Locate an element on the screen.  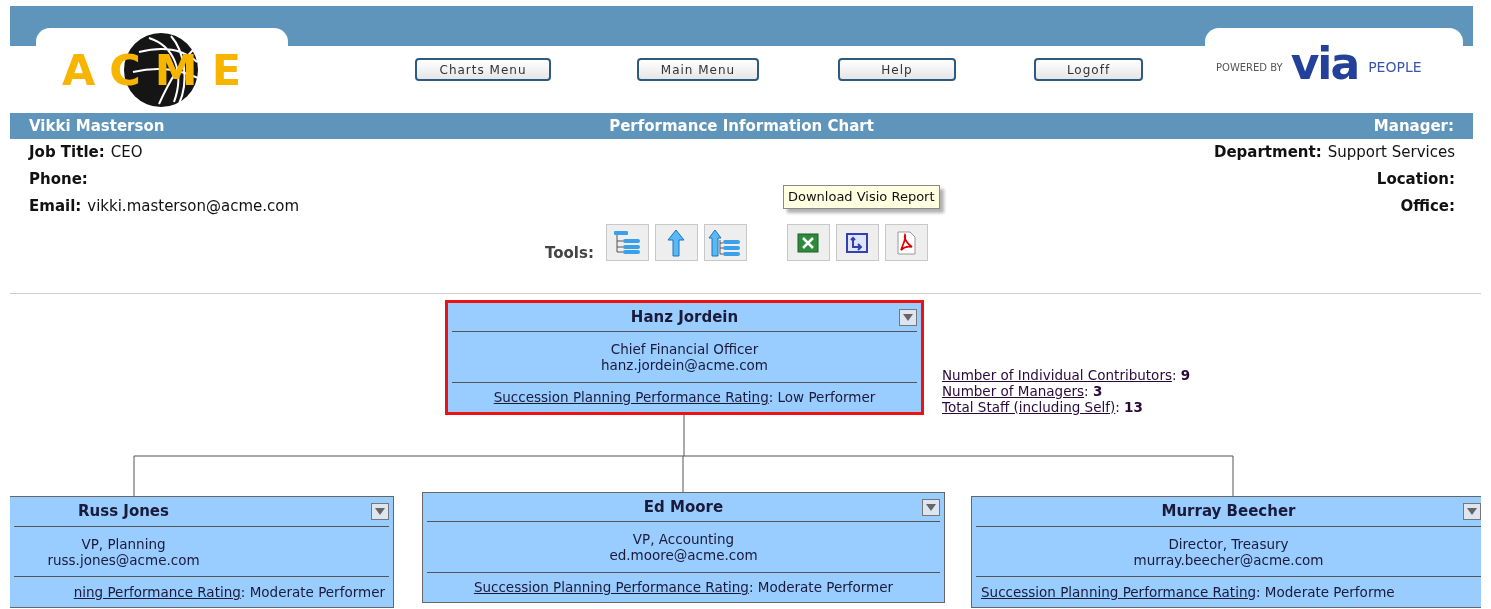
node-name: Russ Jones is located at coordinates (123, 512).